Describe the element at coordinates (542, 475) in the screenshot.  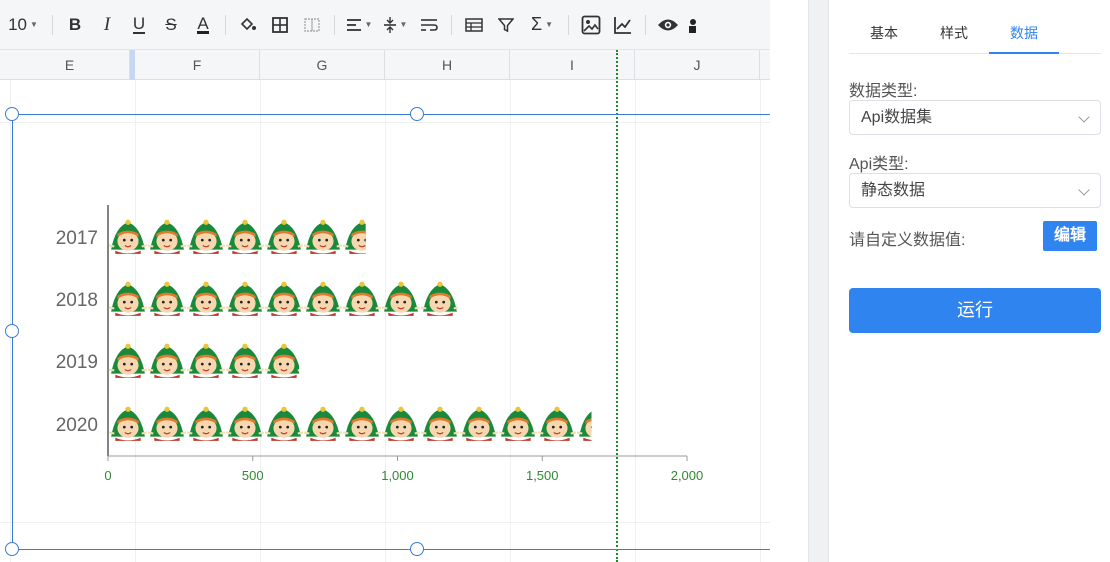
I see `x-tick-label: 1,500` at that location.